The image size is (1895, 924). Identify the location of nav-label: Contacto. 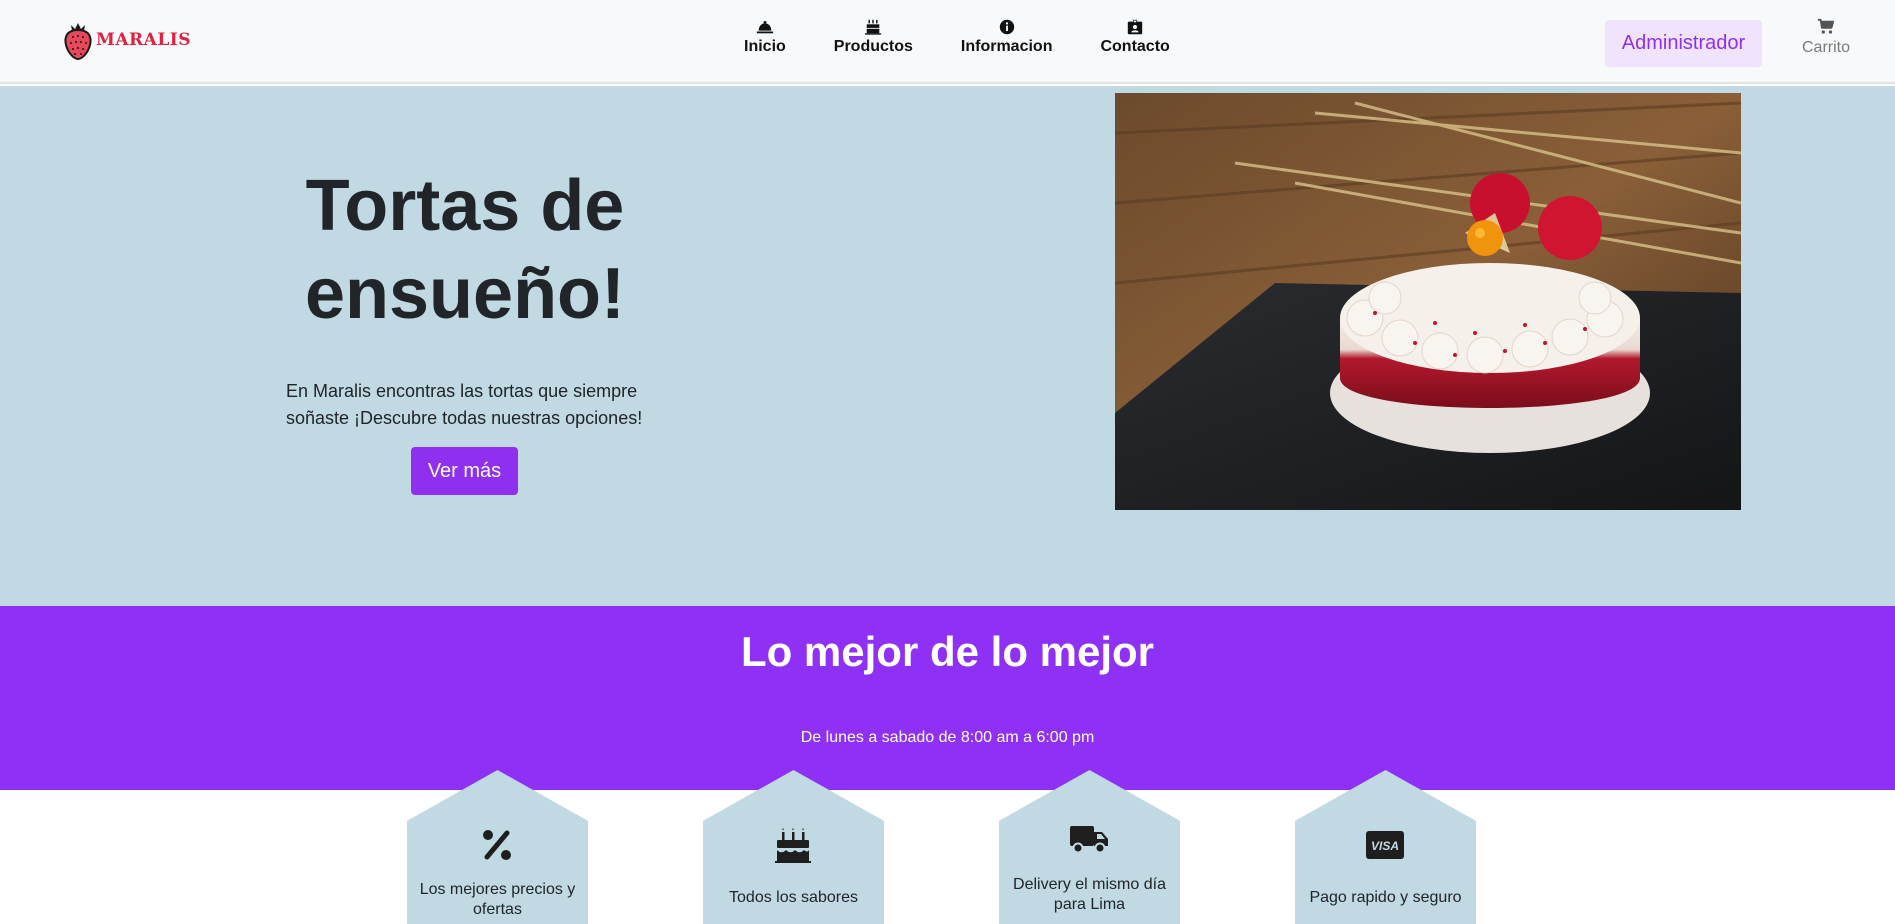
(1135, 46).